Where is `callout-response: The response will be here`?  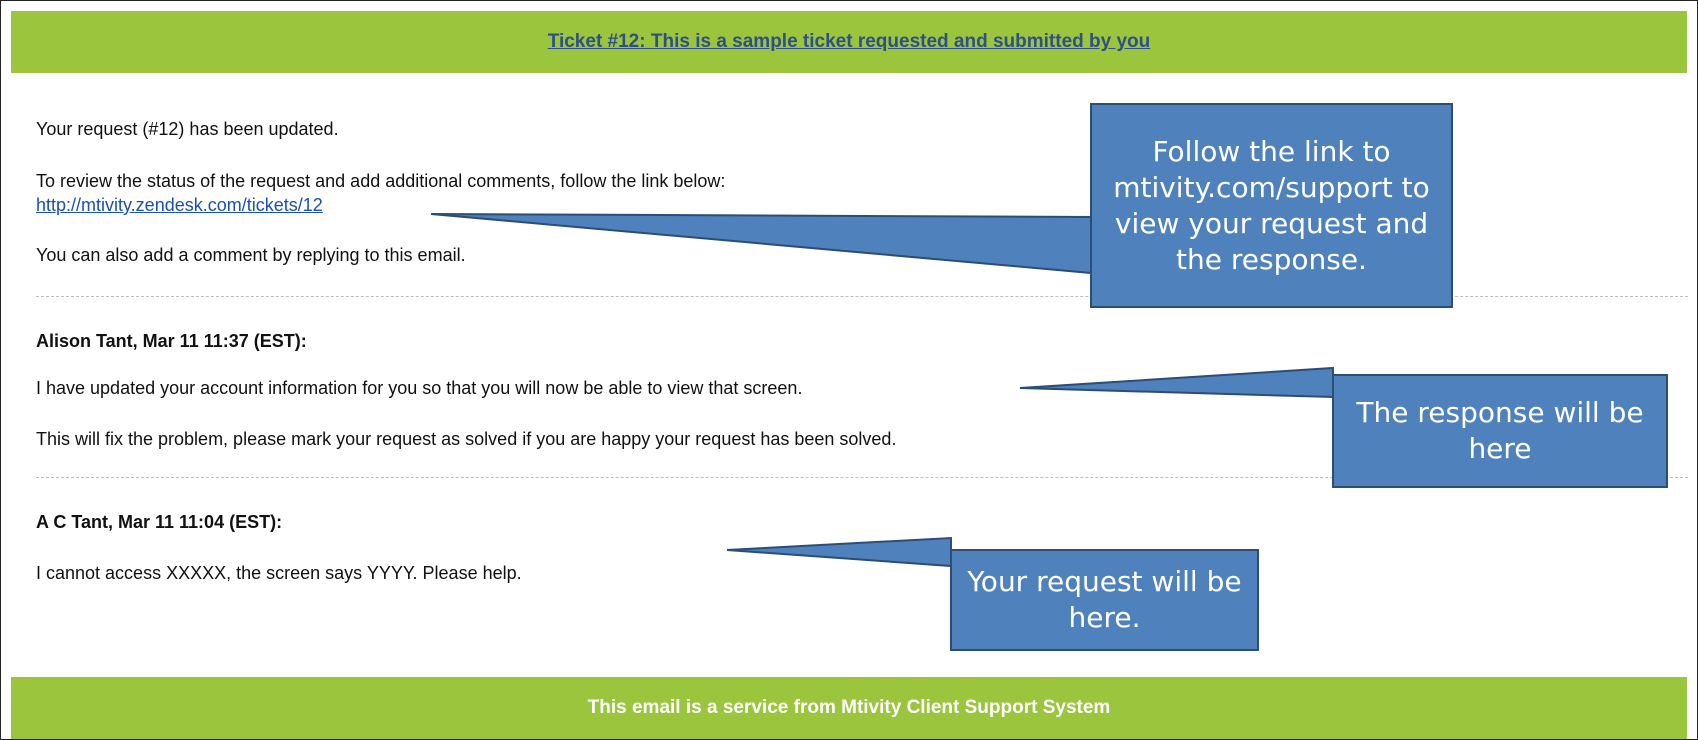
callout-response: The response will be here is located at coordinates (1500, 431).